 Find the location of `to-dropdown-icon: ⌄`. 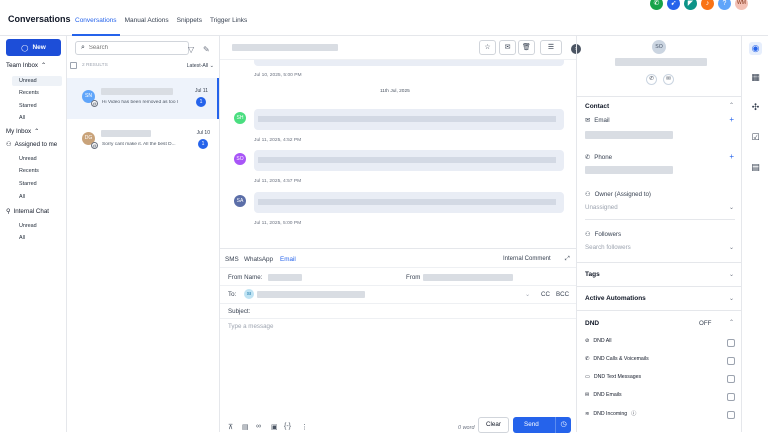

to-dropdown-icon: ⌄ is located at coordinates (527, 294).